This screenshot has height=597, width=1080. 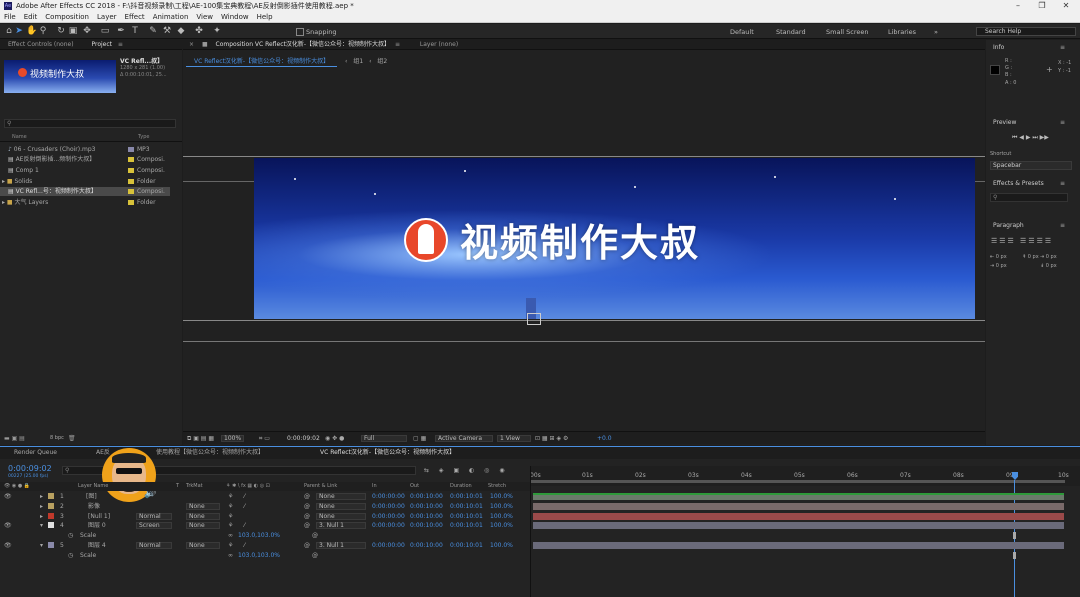 What do you see at coordinates (374, 486) in the screenshot?
I see `col-in: In` at bounding box center [374, 486].